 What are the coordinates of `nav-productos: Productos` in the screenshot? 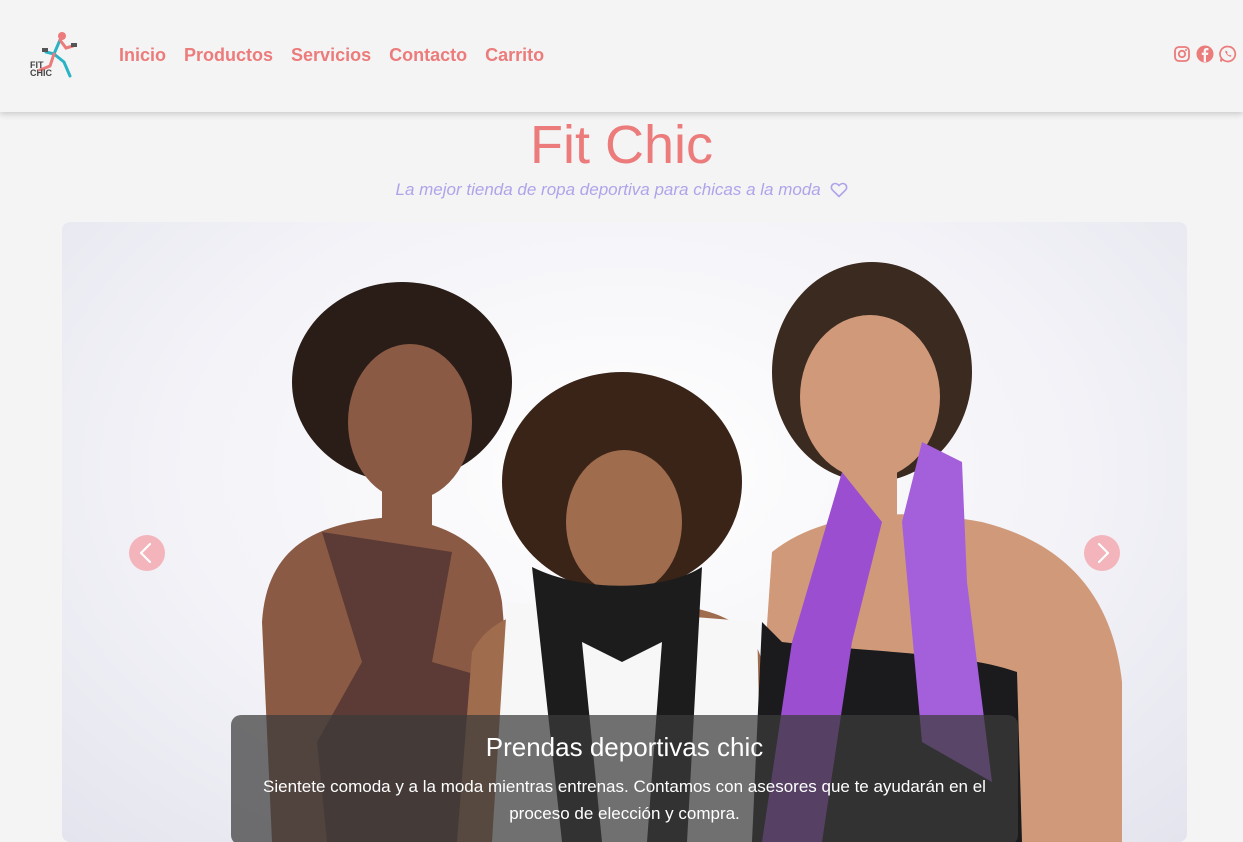 It's located at (228, 55).